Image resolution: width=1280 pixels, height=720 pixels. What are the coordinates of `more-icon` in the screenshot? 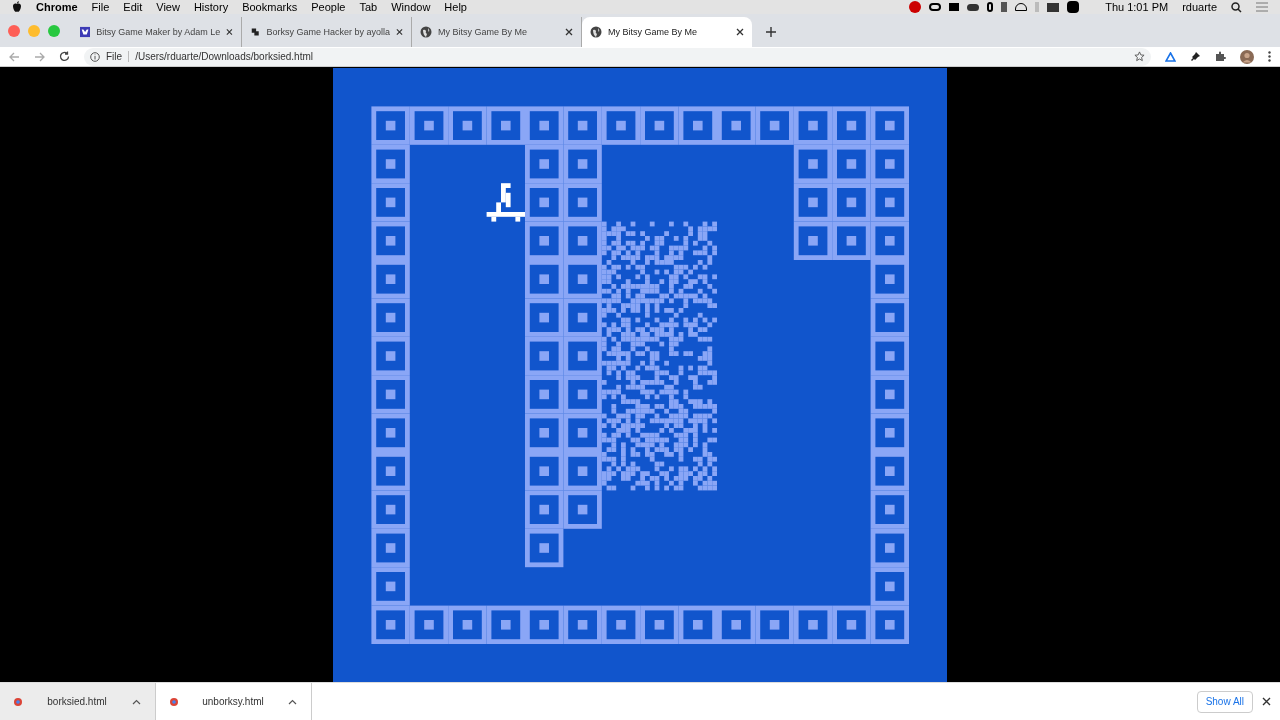 It's located at (1269, 57).